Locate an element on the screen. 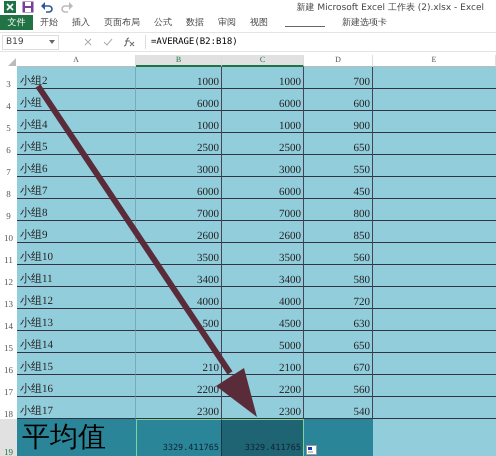  table-cell: 小组 is located at coordinates (76, 100).